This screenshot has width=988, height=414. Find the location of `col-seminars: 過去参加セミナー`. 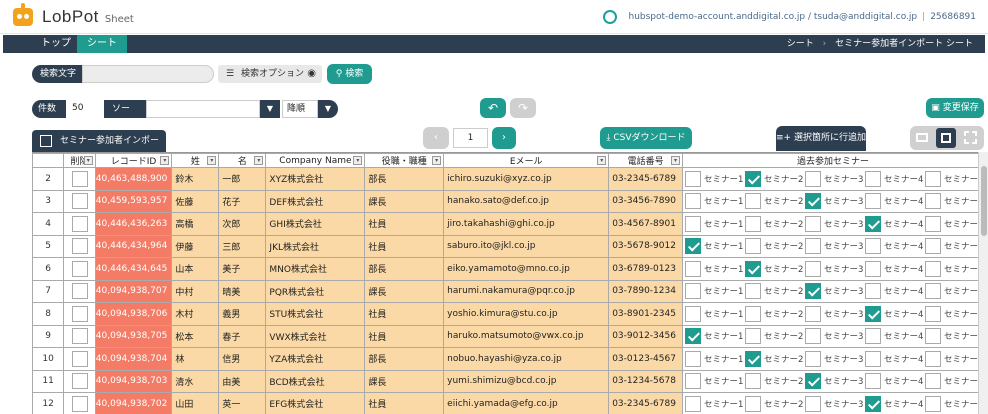

col-seminars: 過去参加セミナー is located at coordinates (832, 160).